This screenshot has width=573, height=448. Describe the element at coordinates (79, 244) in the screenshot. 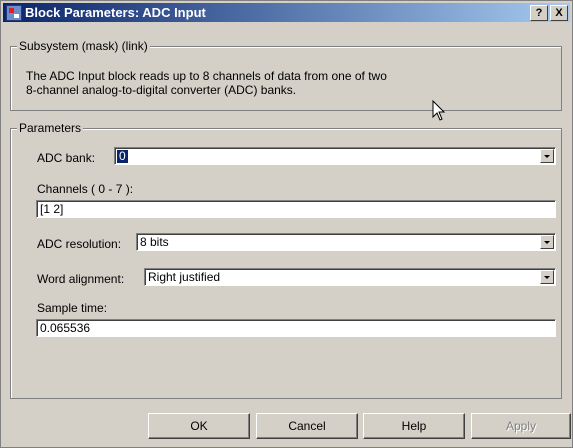

I see `adc-resolution-label: ADC resolution:` at that location.